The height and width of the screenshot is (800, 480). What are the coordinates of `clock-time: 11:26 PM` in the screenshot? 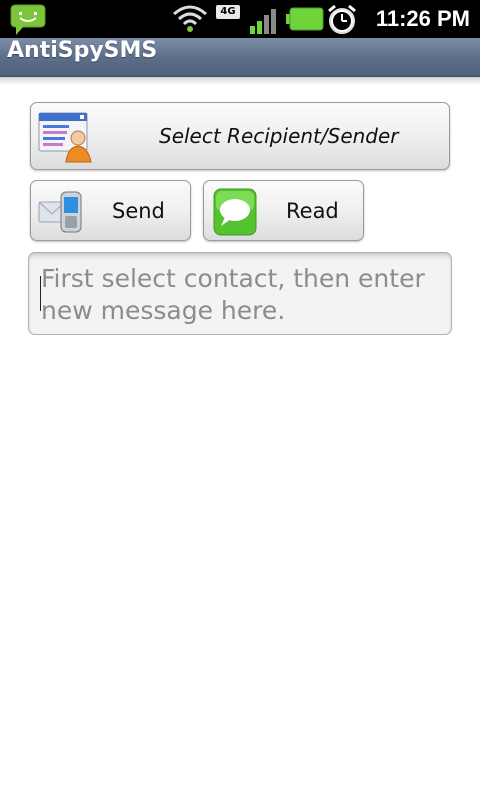 It's located at (422, 18).